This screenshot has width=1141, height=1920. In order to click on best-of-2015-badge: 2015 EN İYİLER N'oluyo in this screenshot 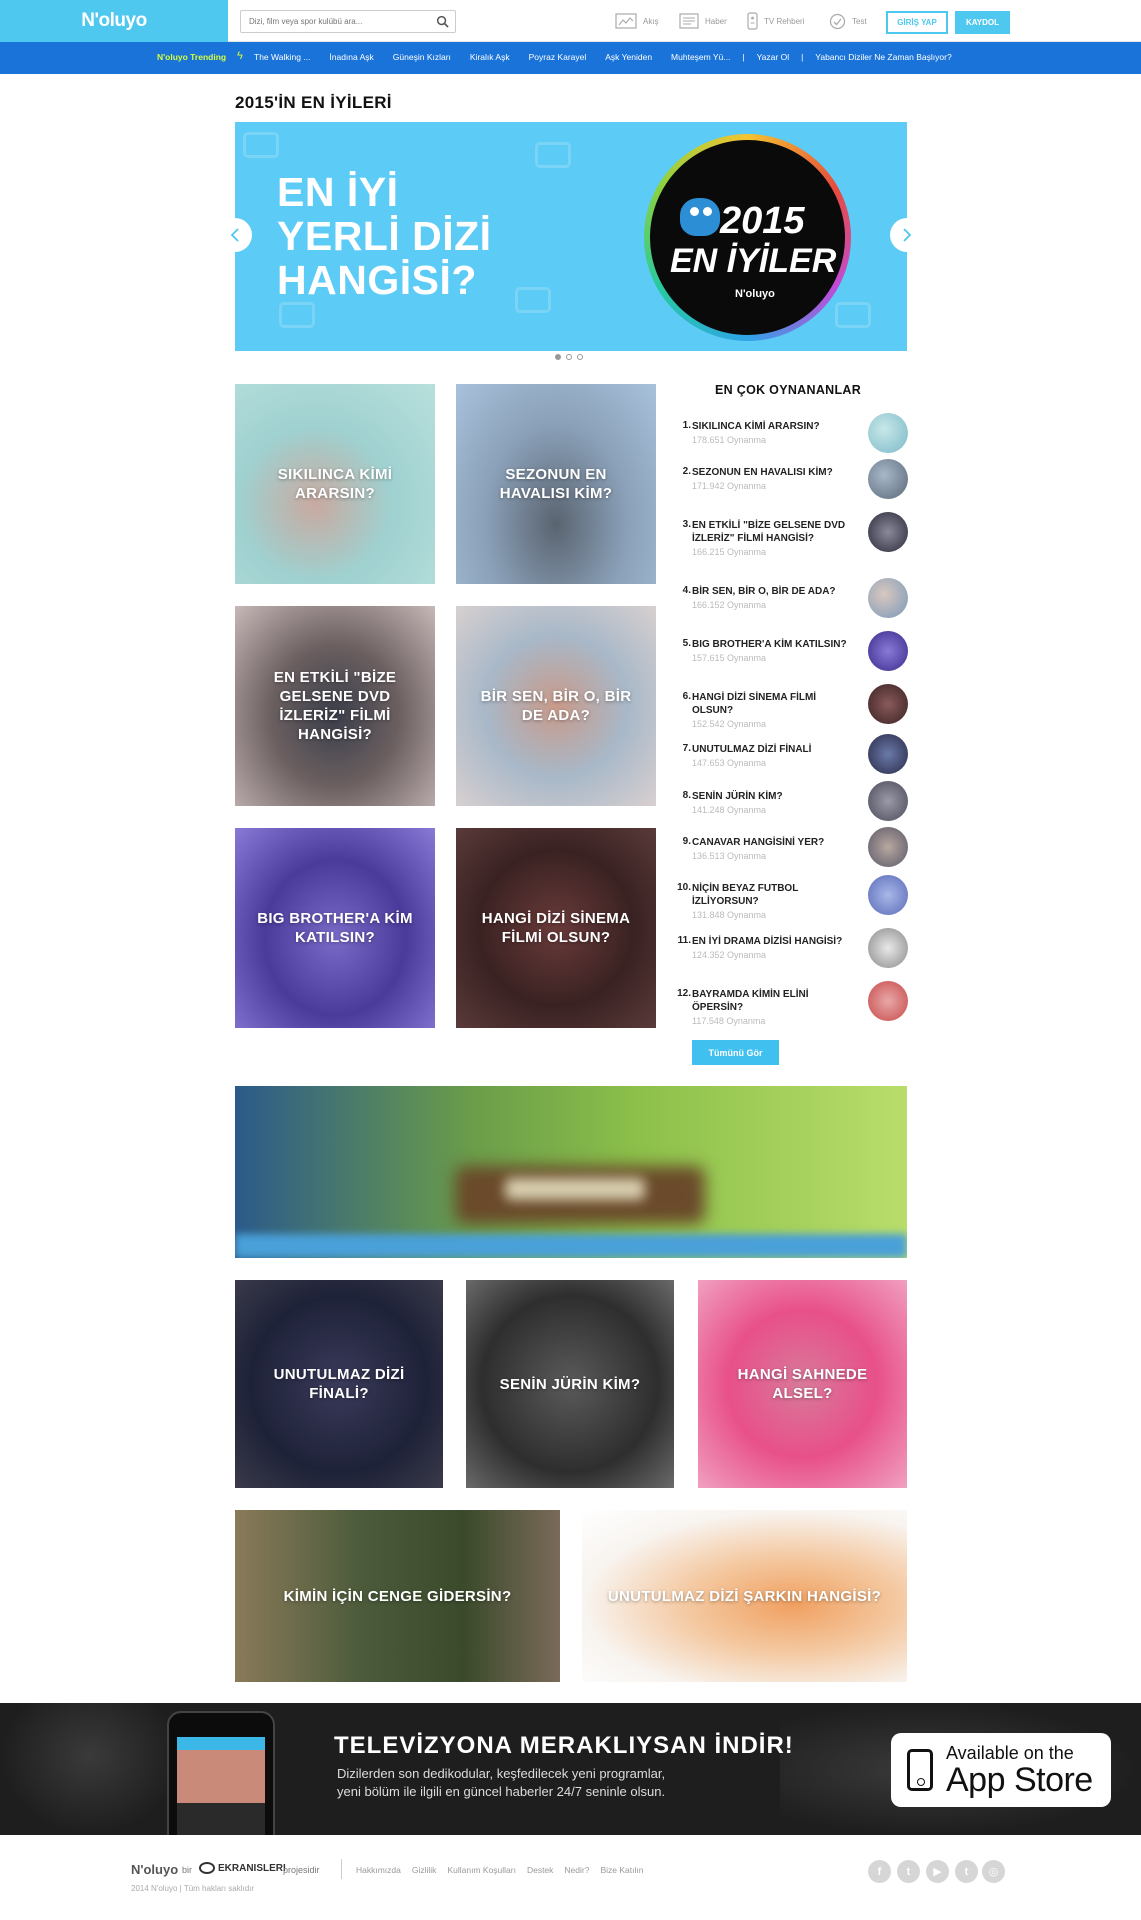, I will do `click(747, 237)`.